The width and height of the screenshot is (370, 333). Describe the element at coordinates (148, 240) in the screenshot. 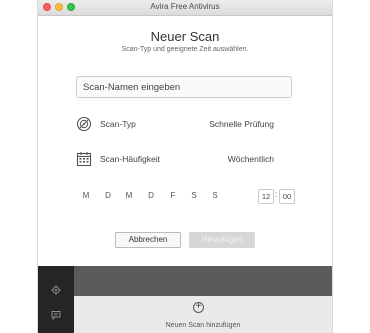

I see `cancel-button: Abbrechen` at that location.